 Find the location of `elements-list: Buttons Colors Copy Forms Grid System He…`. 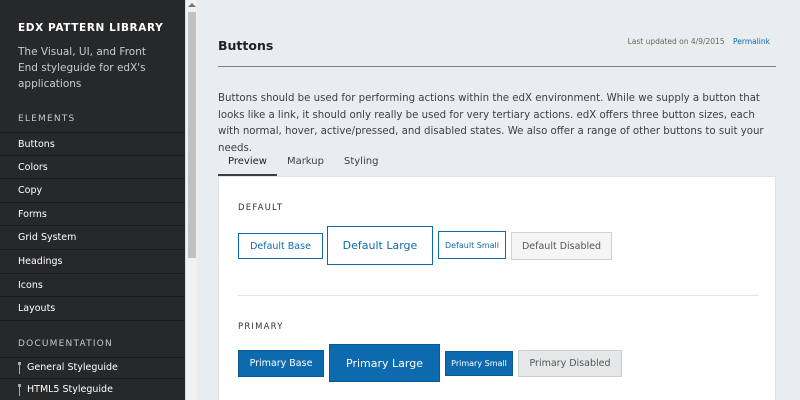

elements-list: Buttons Colors Copy Forms Grid System He… is located at coordinates (92, 226).